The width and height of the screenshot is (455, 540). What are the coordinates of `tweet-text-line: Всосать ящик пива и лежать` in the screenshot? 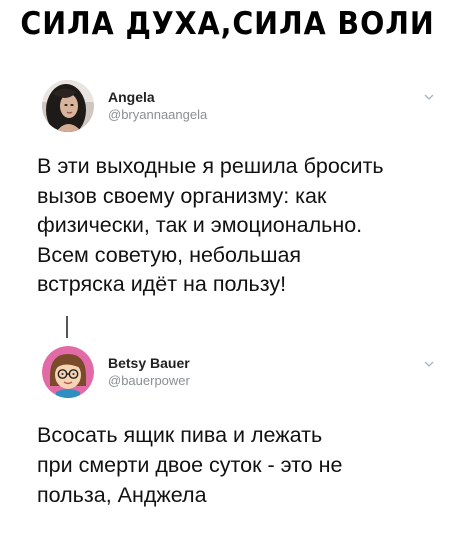 It's located at (180, 435).